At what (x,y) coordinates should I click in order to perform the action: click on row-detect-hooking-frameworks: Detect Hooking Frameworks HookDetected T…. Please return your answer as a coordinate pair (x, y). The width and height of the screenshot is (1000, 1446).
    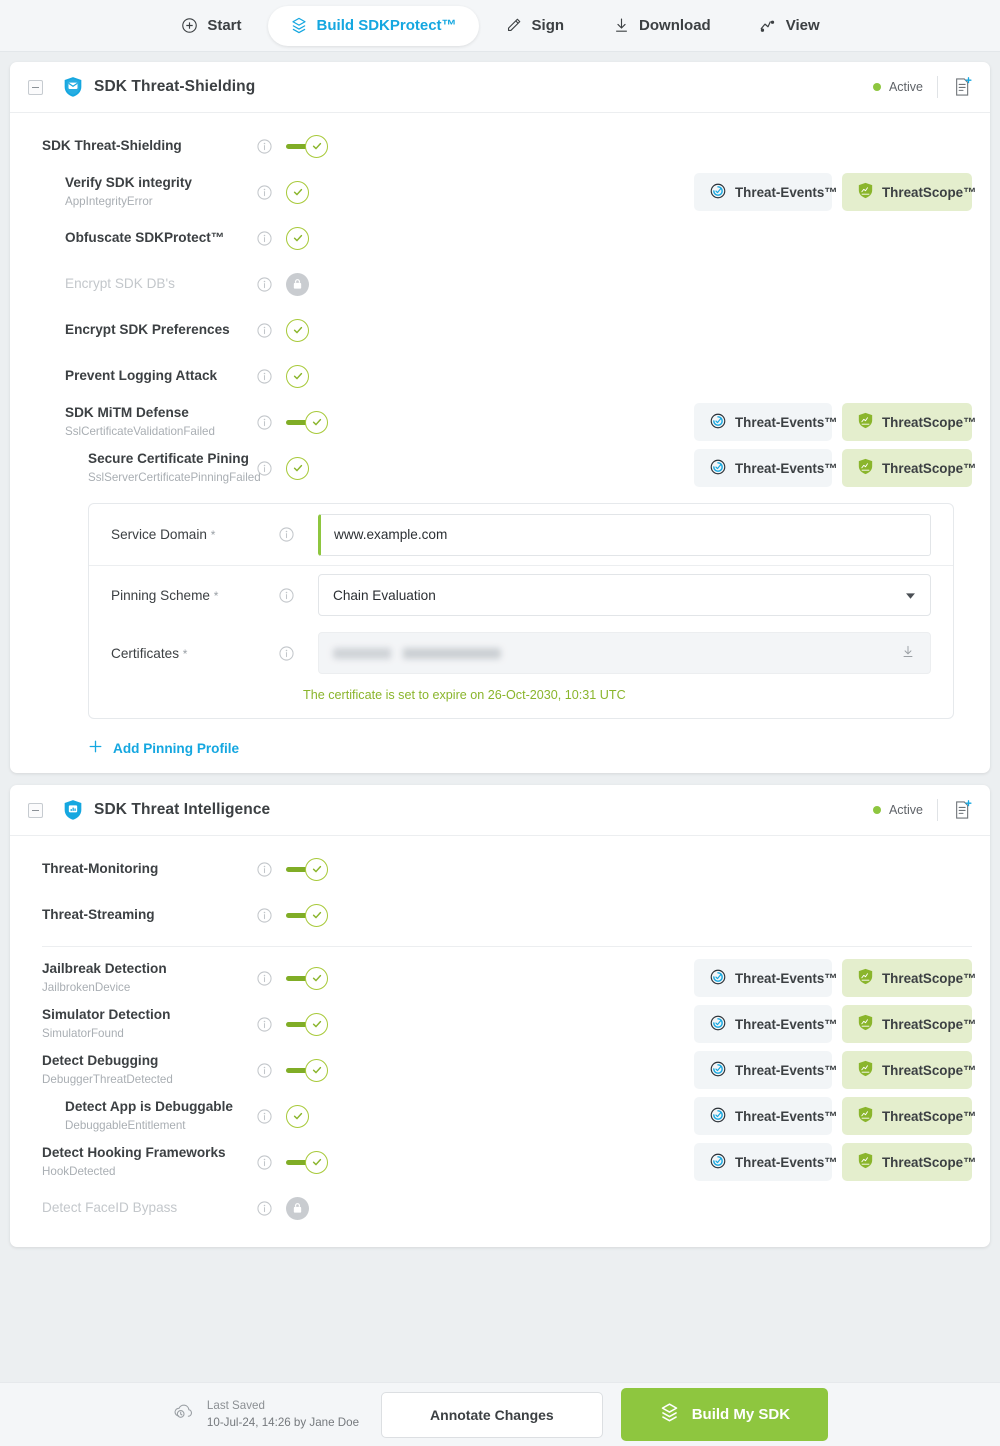
    Looking at the image, I should click on (500, 1162).